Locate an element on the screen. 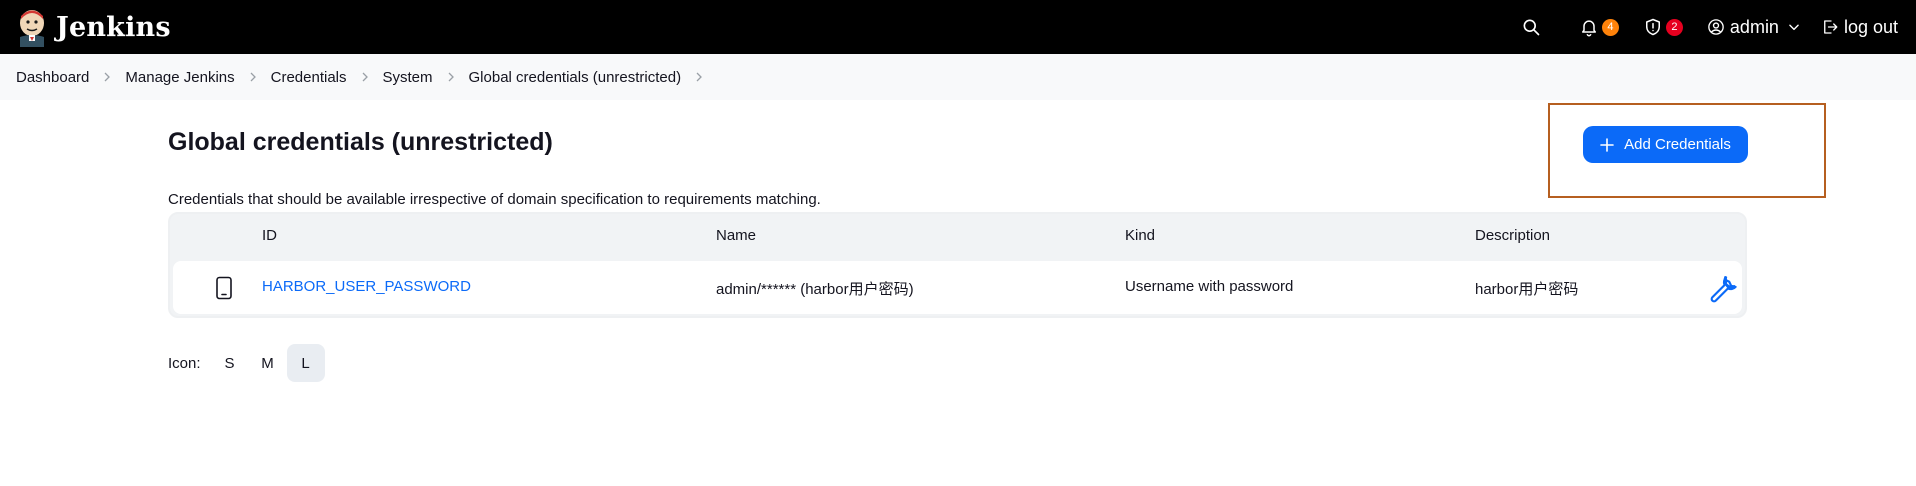 The width and height of the screenshot is (1916, 486). credential-name: admin/****** (harbor用户密码) is located at coordinates (815, 289).